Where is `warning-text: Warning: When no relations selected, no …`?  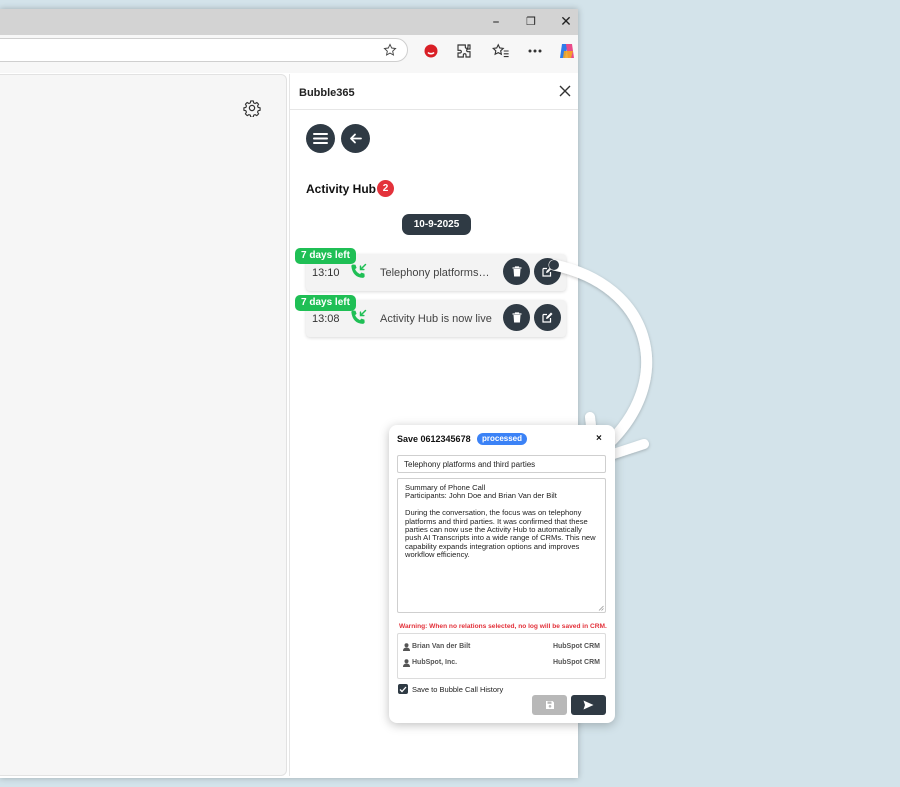
warning-text: Warning: When no relations selected, no … is located at coordinates (503, 626).